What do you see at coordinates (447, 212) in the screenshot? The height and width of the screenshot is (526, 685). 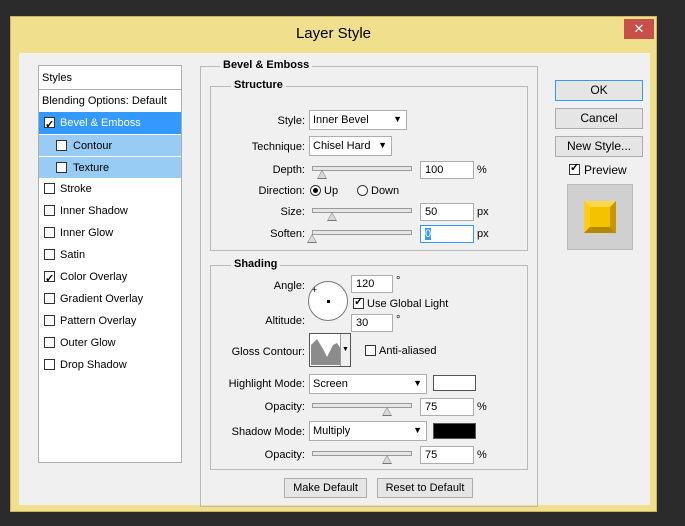 I see `size-input: 50` at bounding box center [447, 212].